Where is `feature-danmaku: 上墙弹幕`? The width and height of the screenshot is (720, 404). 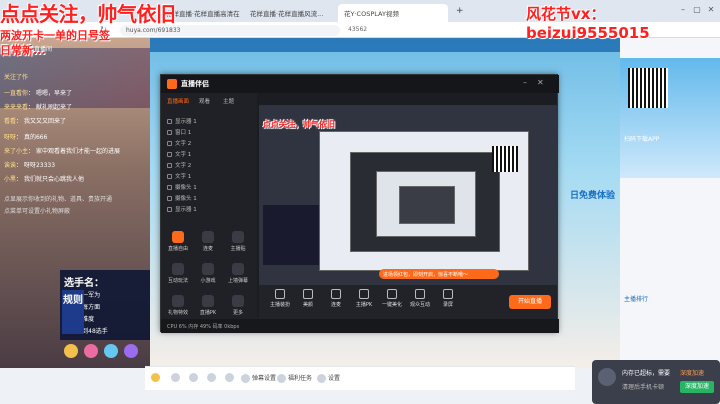 feature-danmaku: 上墙弹幕 is located at coordinates (238, 275).